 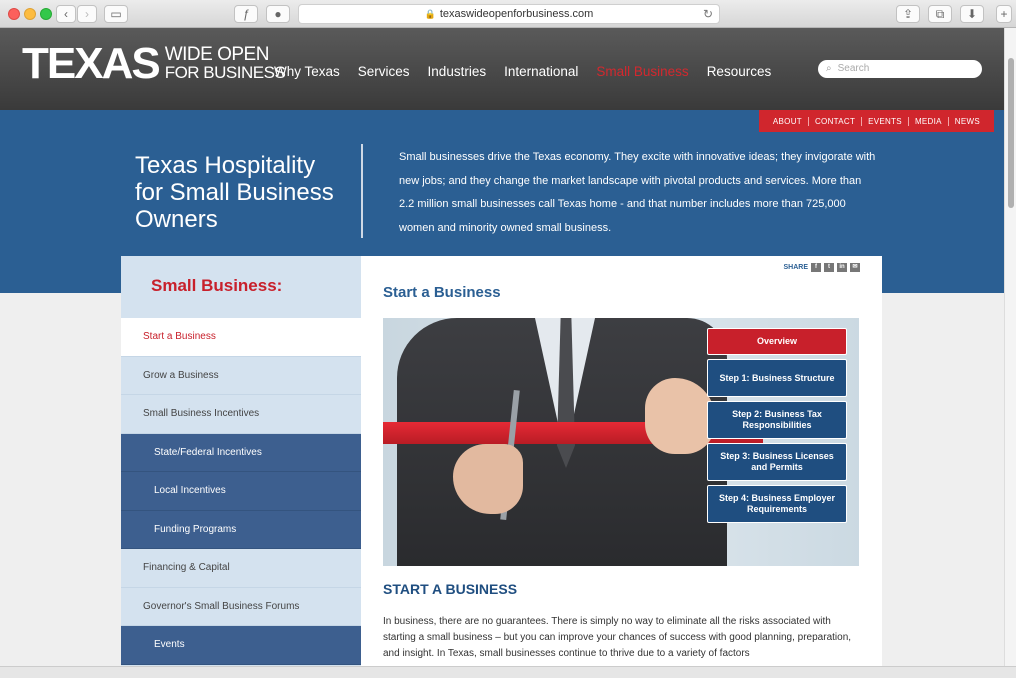 I want to click on logo-tagline-line2: FOR BUSINESS, so click(x=225, y=72).